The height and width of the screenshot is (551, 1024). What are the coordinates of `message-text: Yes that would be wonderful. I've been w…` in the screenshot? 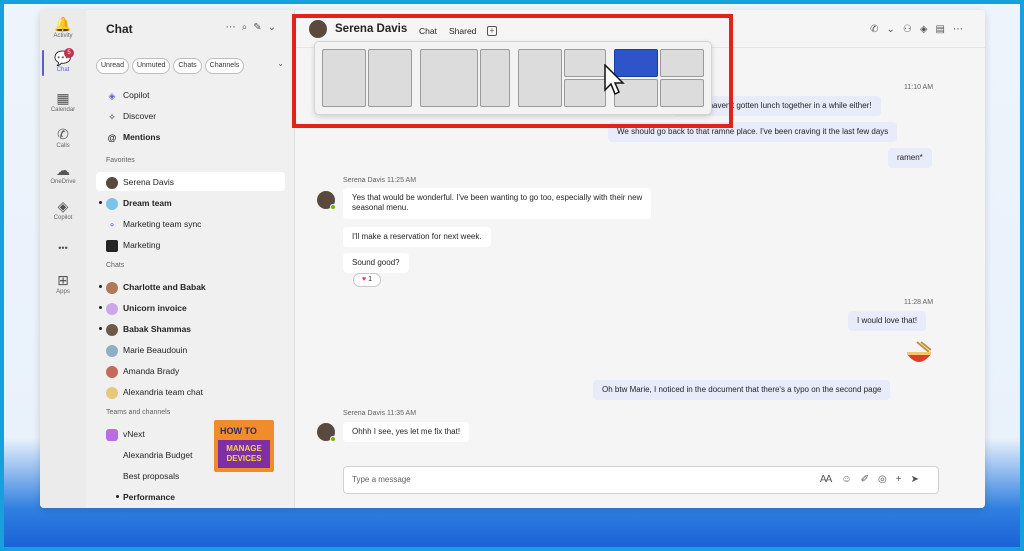 It's located at (497, 197).